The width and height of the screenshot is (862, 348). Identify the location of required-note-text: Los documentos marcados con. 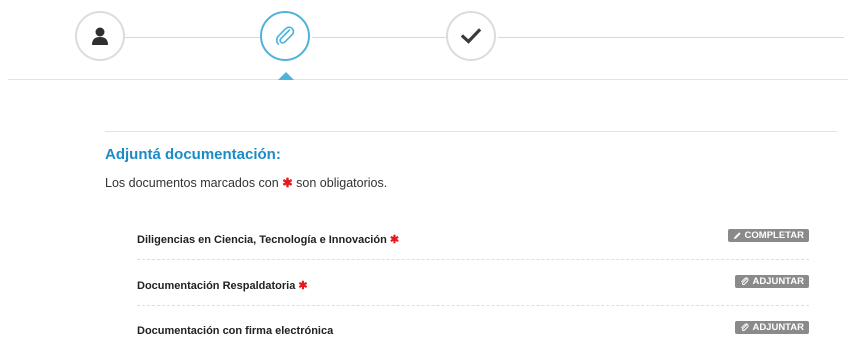
(192, 183).